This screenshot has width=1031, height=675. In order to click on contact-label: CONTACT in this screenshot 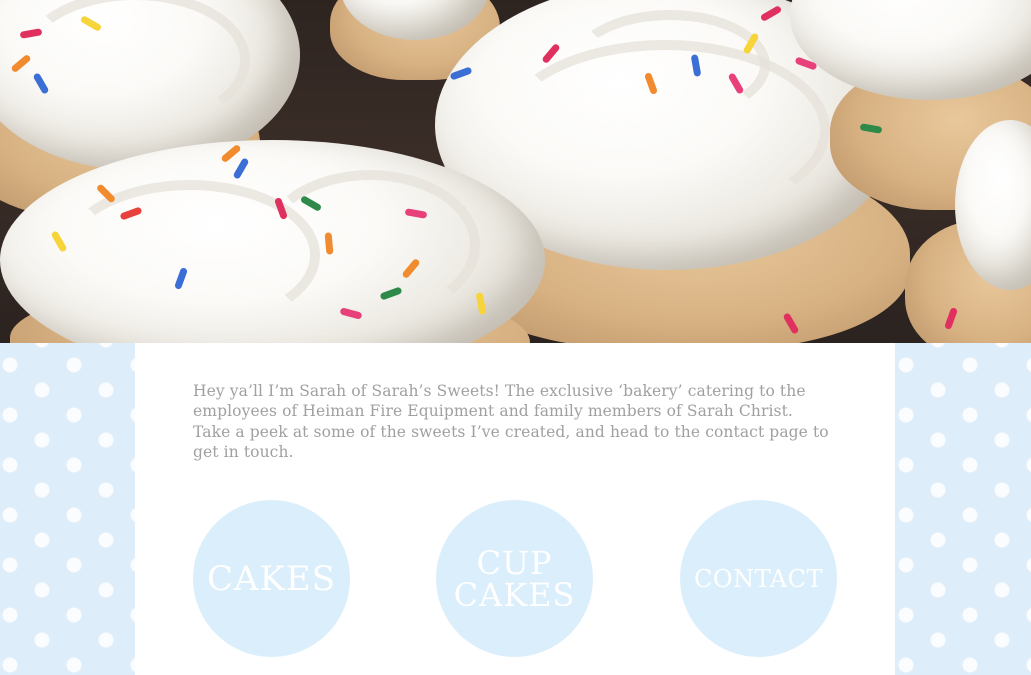, I will do `click(758, 578)`.